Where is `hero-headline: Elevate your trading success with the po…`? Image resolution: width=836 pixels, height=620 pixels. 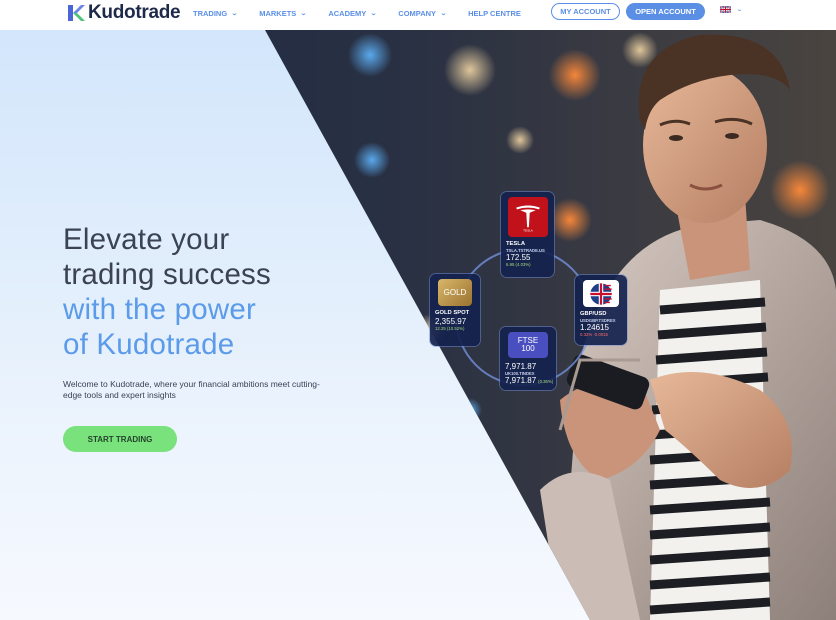 hero-headline: Elevate your trading success with the po… is located at coordinates (167, 292).